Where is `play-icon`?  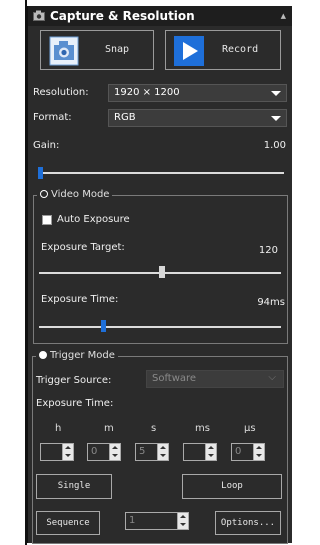
play-icon is located at coordinates (189, 51).